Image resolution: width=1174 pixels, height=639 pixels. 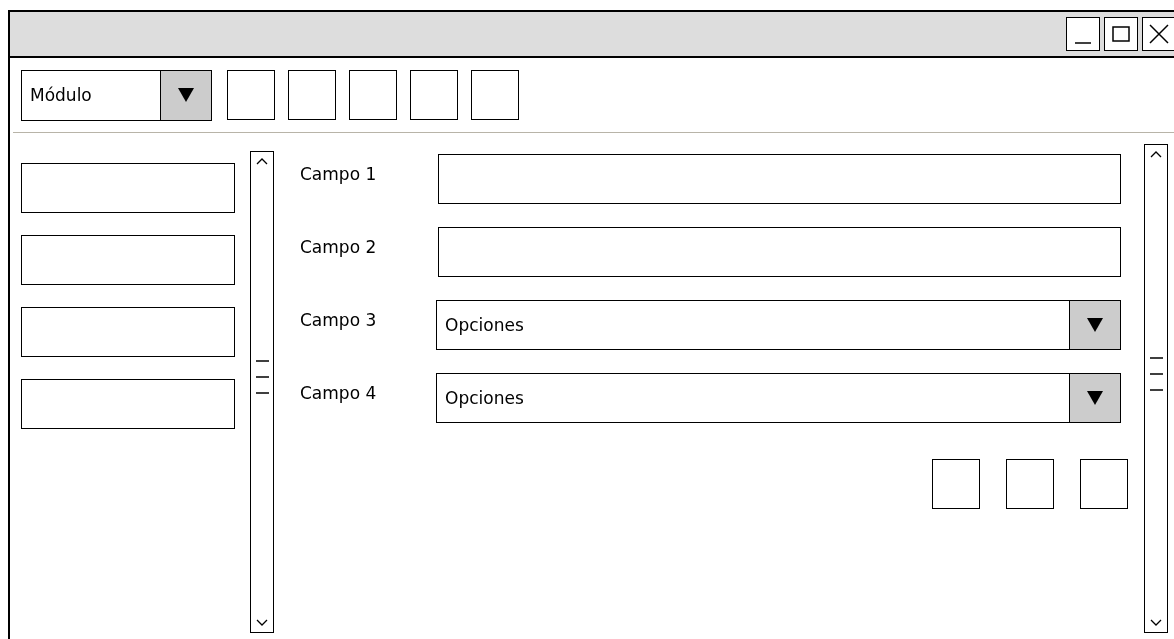 I want to click on field-label: Campo 3, so click(x=339, y=320).